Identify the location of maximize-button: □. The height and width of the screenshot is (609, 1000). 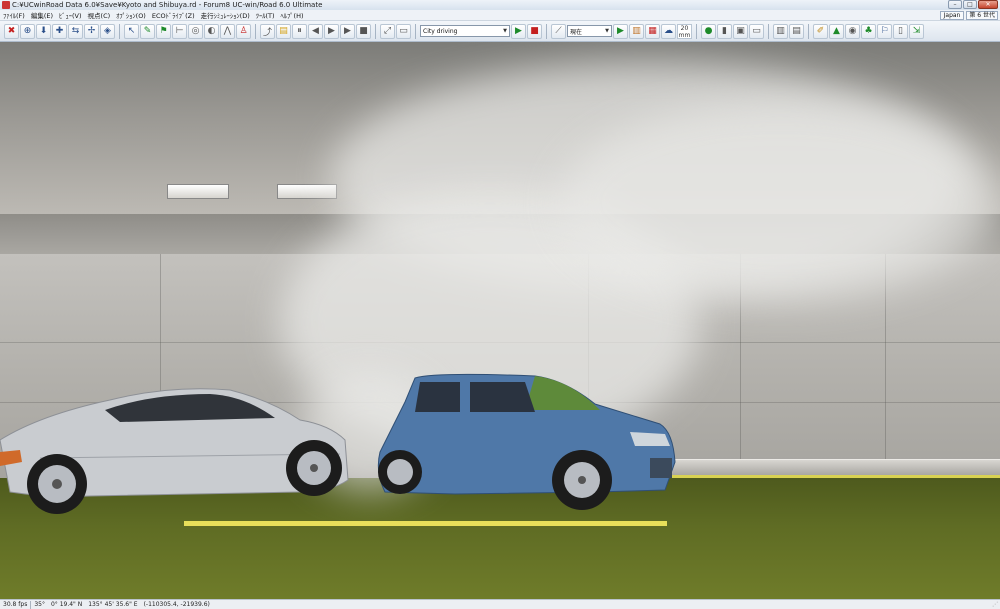
(970, 4).